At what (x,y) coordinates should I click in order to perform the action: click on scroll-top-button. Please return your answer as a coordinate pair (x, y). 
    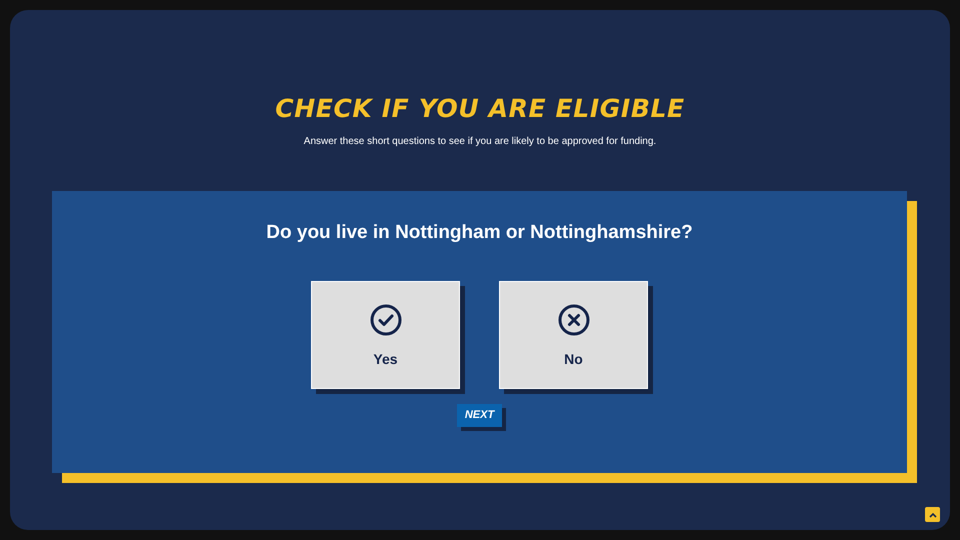
    Looking at the image, I should click on (932, 514).